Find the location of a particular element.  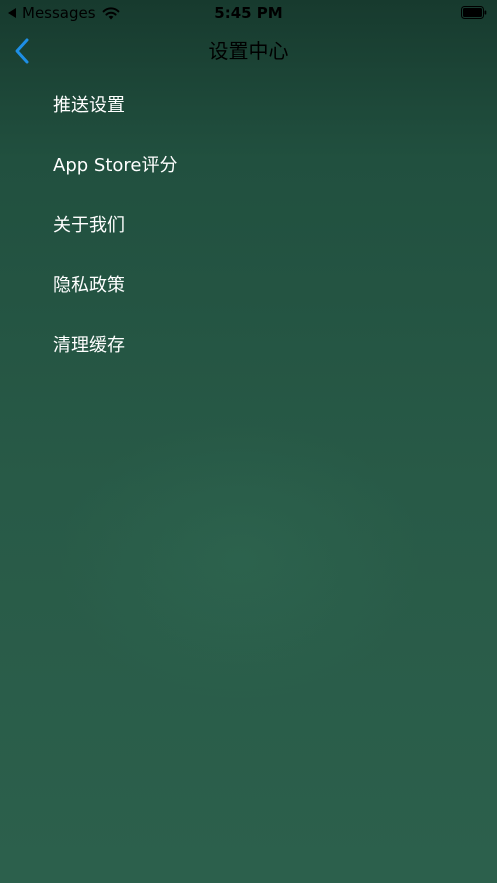

menu-item-clear-cache: 清理缓存 is located at coordinates (248, 346).